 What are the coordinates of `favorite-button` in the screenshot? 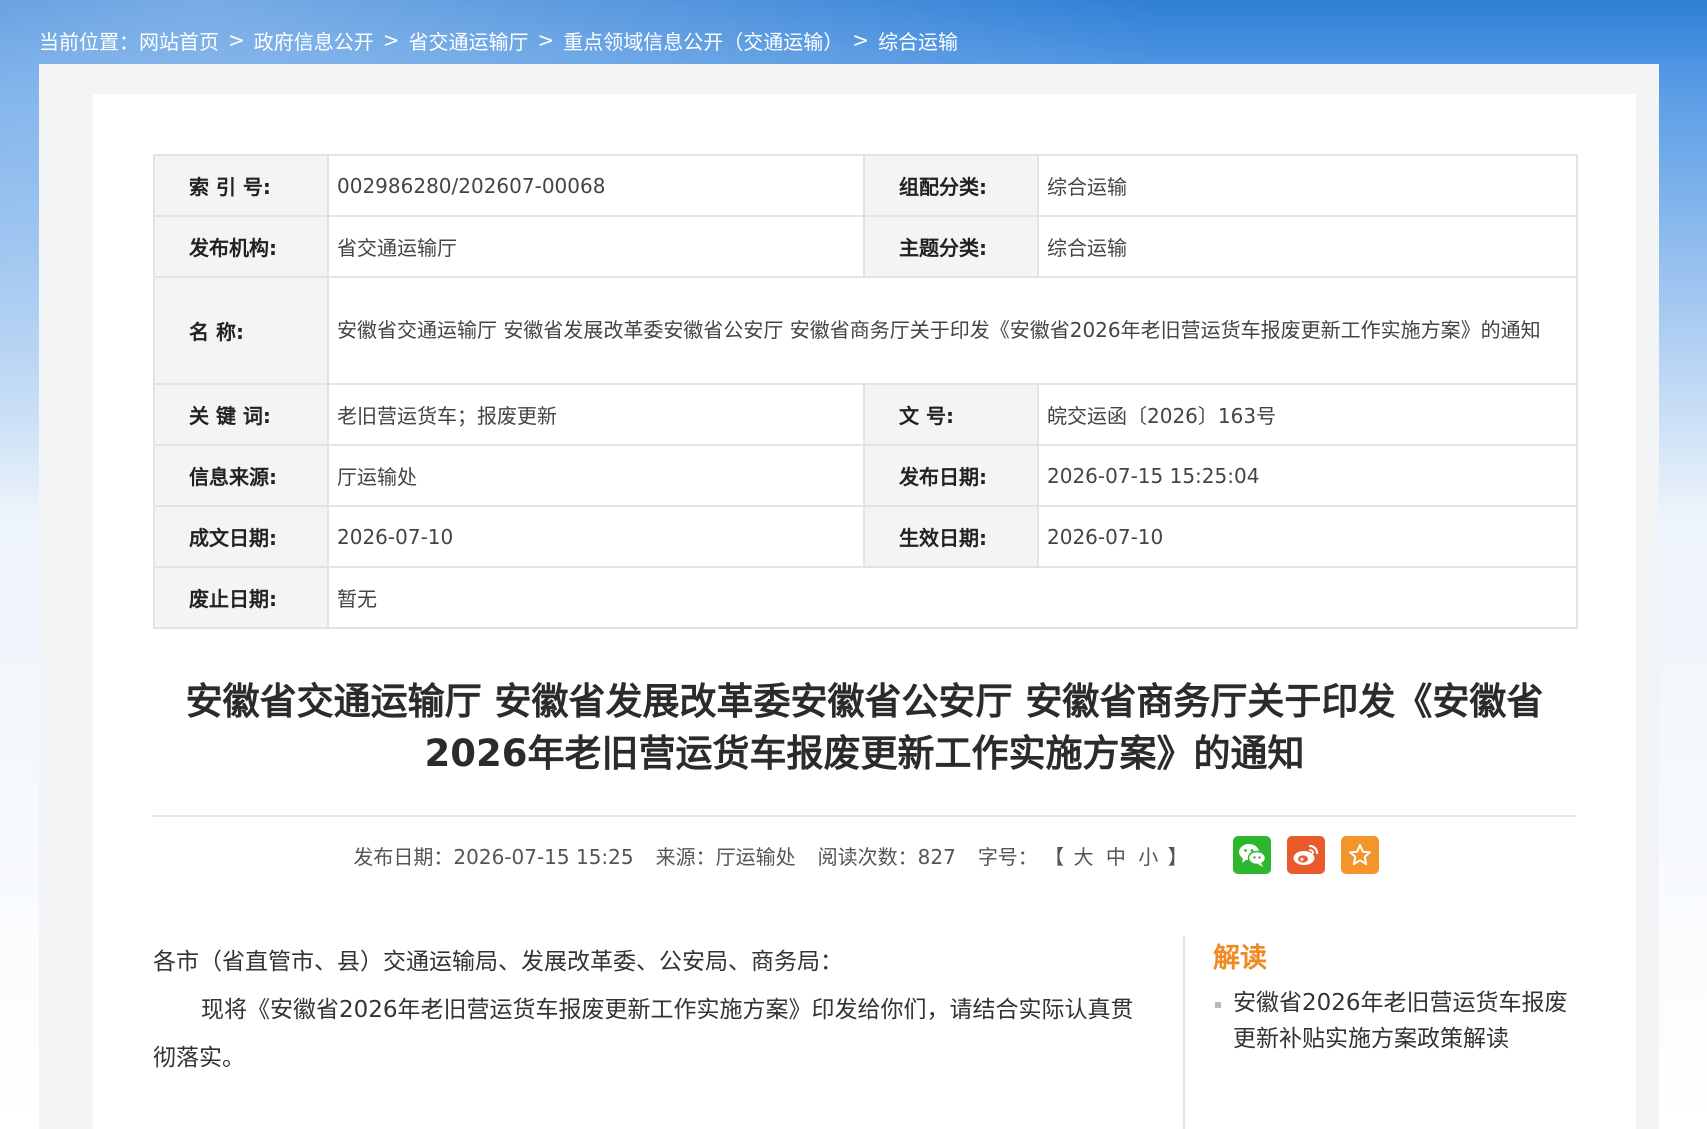 It's located at (1359, 855).